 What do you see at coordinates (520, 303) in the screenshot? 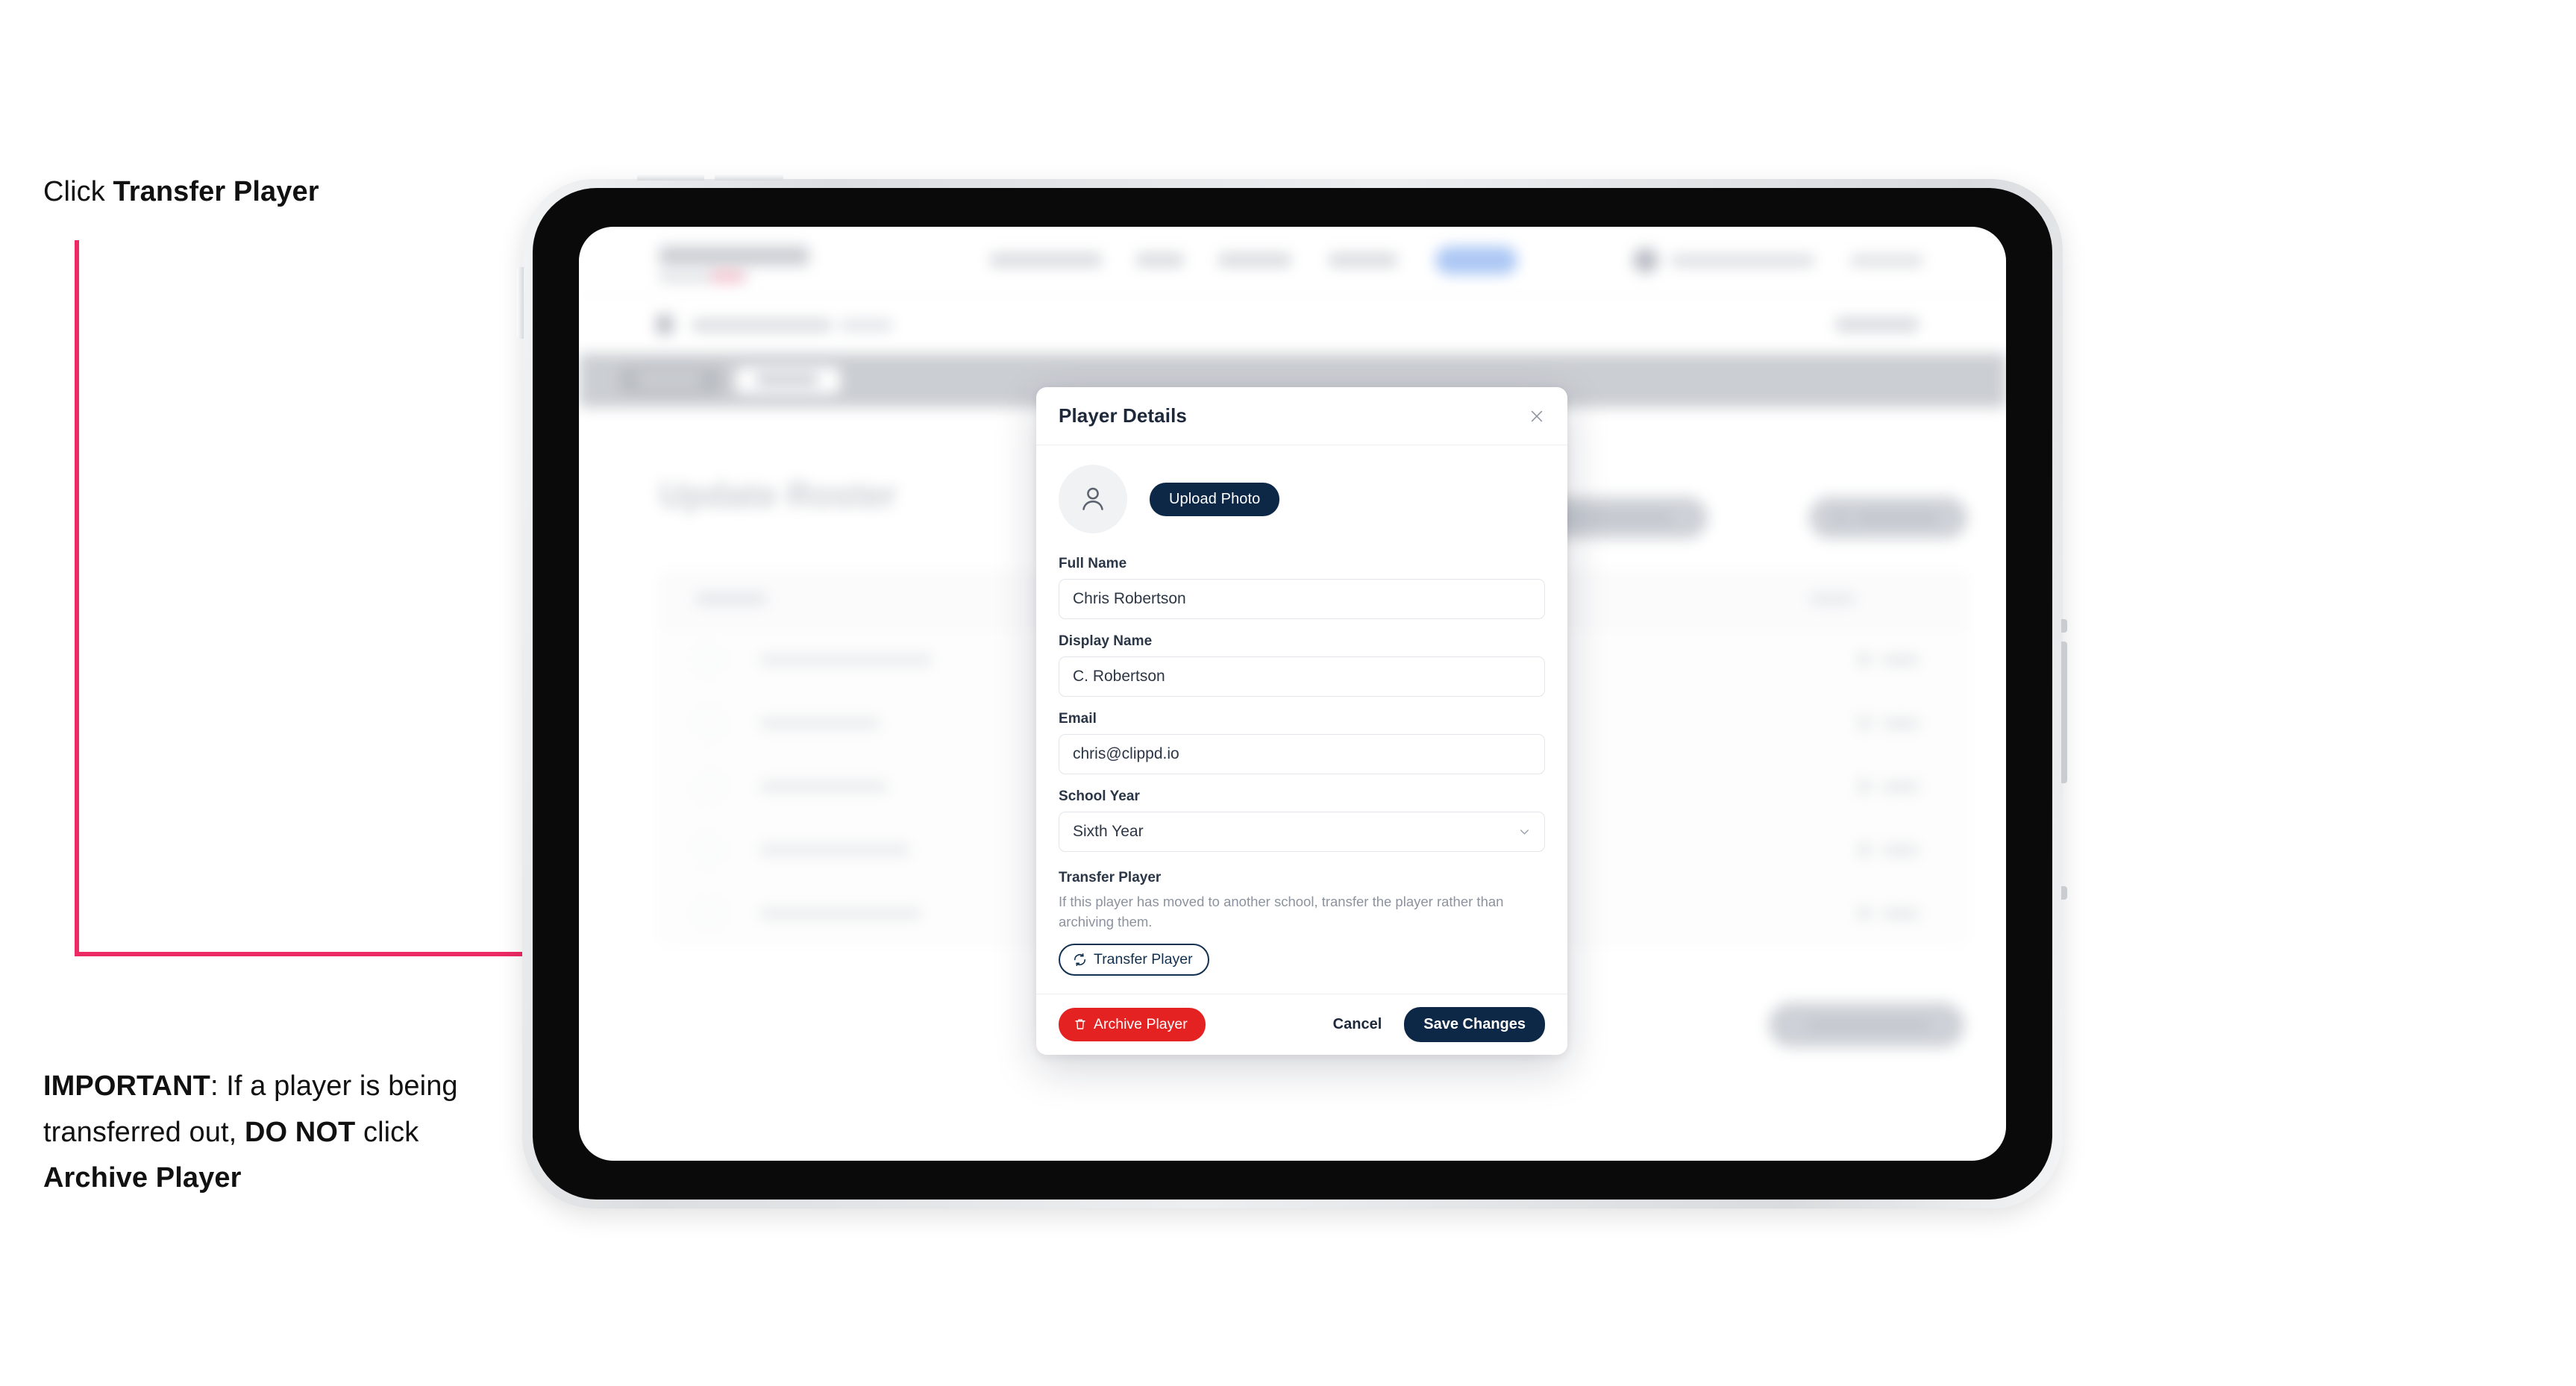
I see `tablet-left-volume-button` at bounding box center [520, 303].